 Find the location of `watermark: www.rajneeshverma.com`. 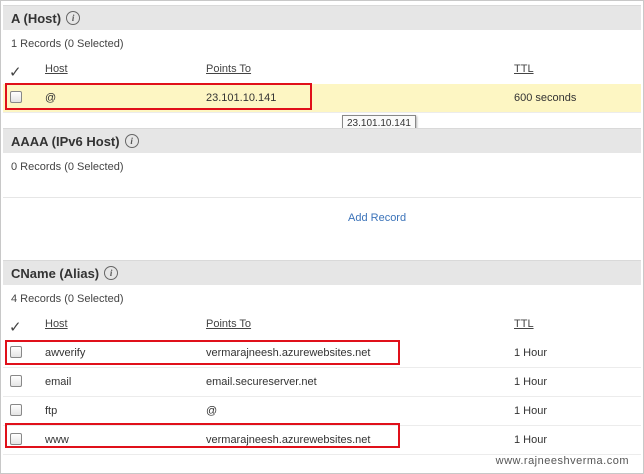

watermark: www.rajneeshverma.com is located at coordinates (562, 461).